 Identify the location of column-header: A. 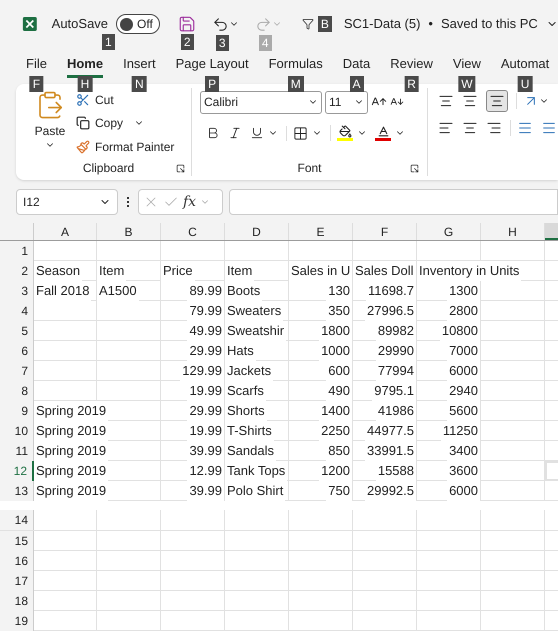
(65, 231).